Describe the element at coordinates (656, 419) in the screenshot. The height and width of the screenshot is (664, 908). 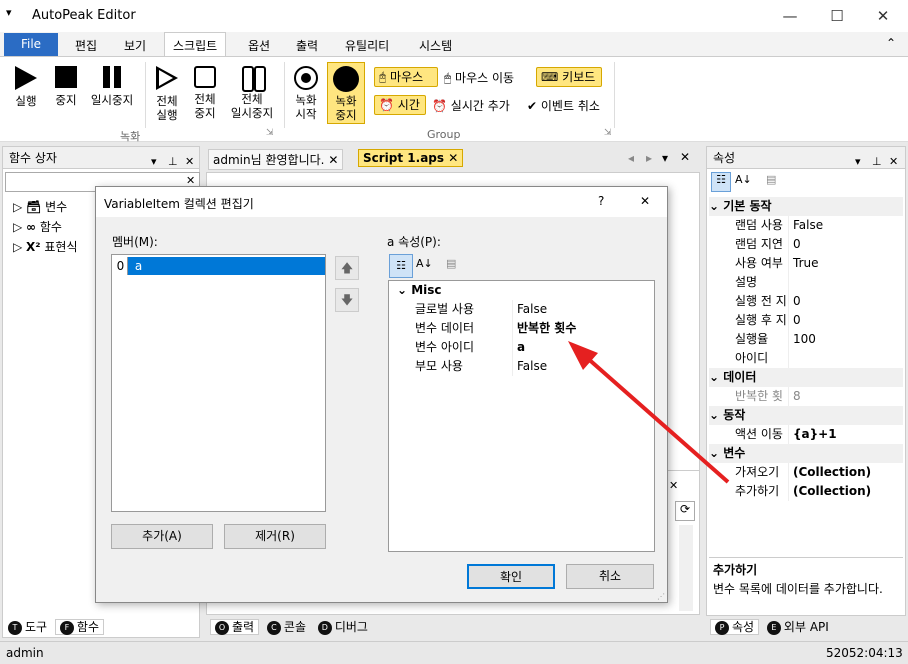
I see `arrow-line` at that location.